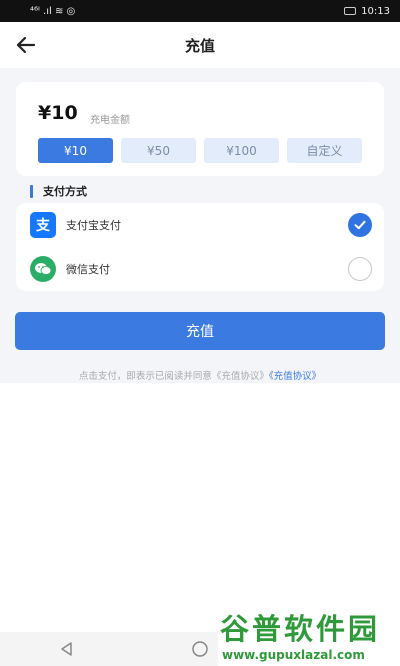 This screenshot has width=400, height=666. I want to click on amount-option-100: ¥100, so click(241, 150).